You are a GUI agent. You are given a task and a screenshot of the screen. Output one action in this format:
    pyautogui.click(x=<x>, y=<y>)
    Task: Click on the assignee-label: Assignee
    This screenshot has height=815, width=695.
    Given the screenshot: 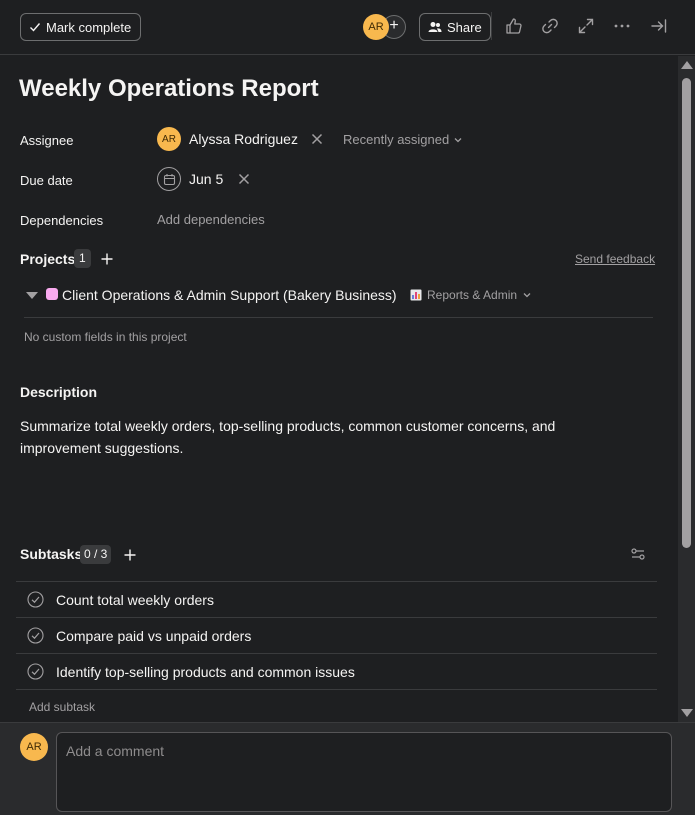 What is the action you would take?
    pyautogui.click(x=47, y=140)
    